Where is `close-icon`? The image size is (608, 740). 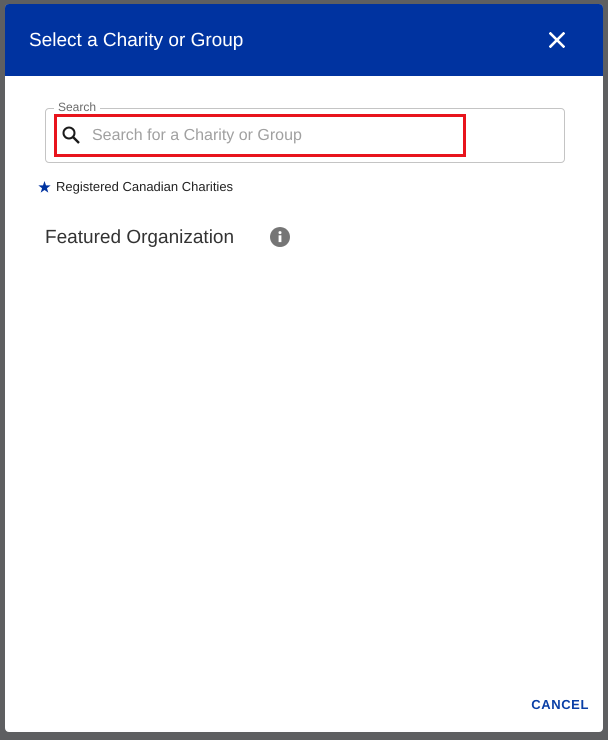
close-icon is located at coordinates (557, 40).